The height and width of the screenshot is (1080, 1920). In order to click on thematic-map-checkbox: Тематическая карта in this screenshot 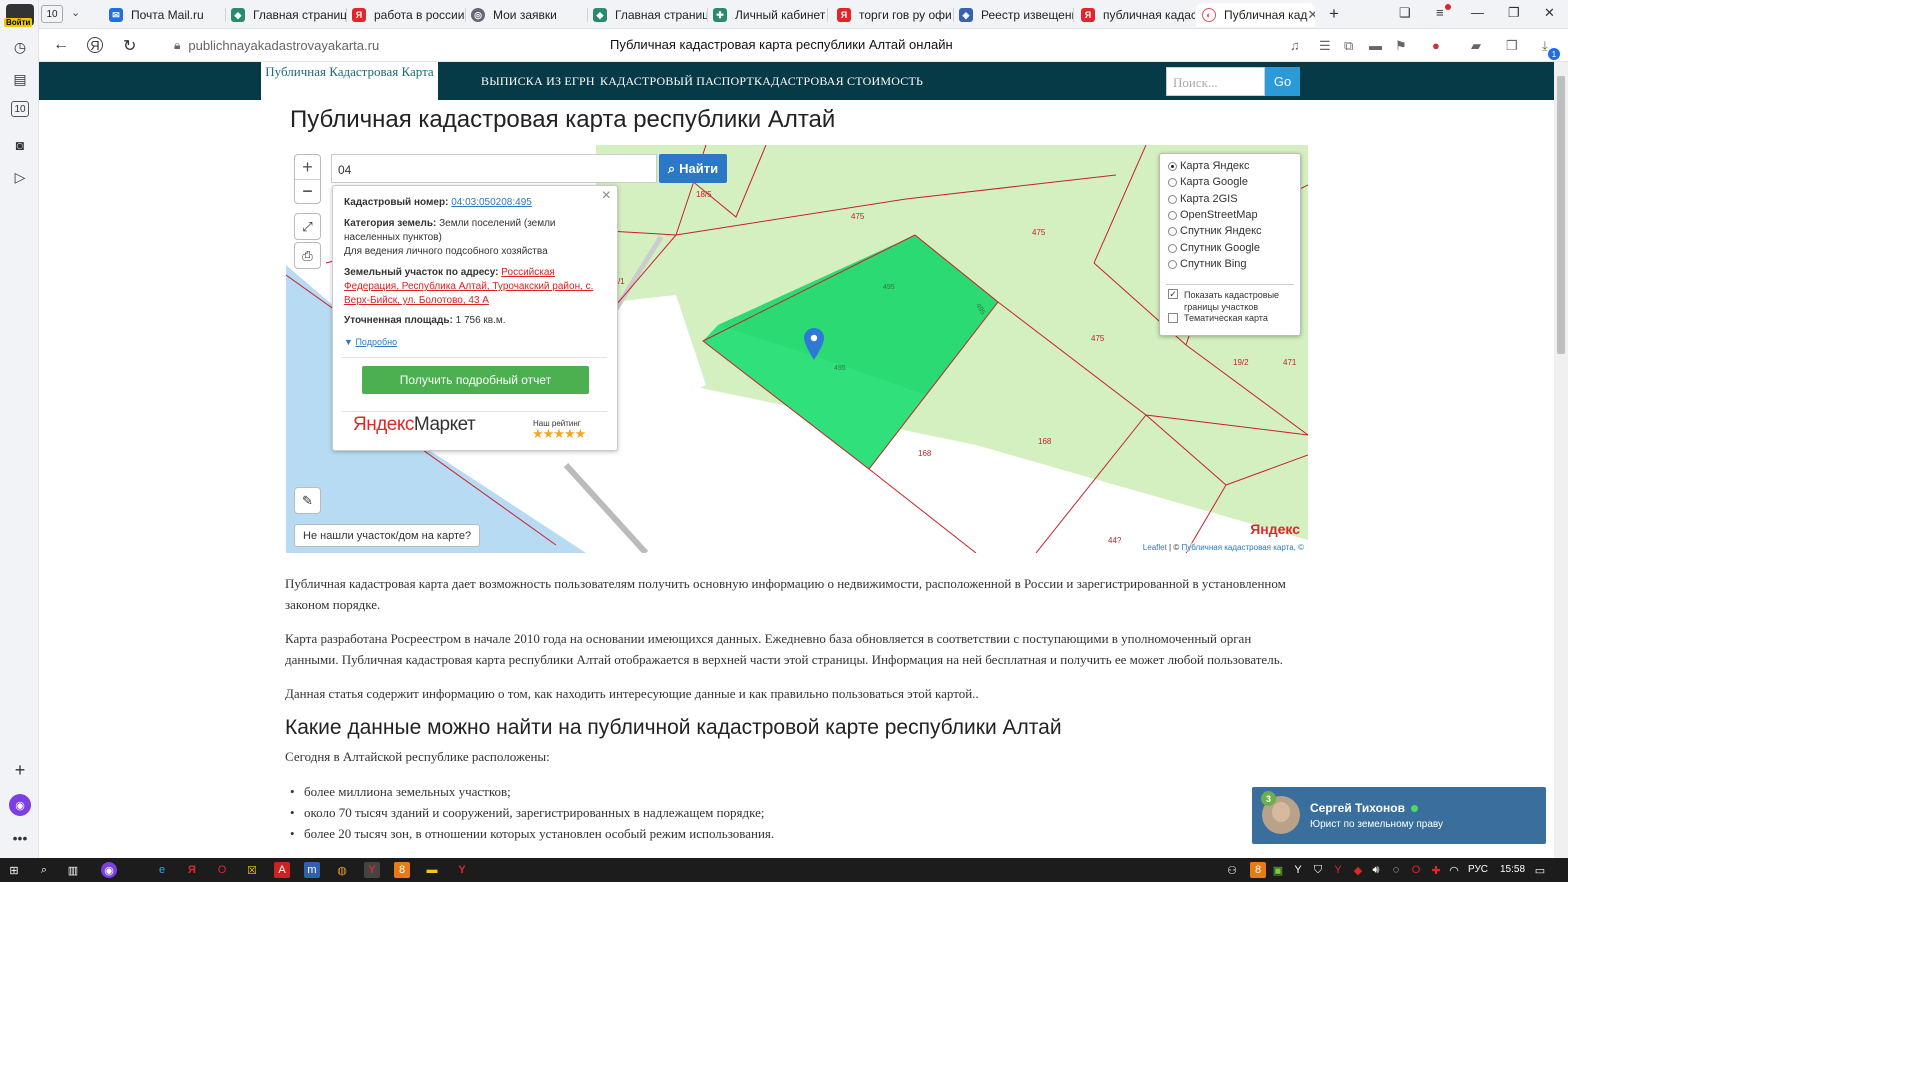, I will do `click(1218, 318)`.